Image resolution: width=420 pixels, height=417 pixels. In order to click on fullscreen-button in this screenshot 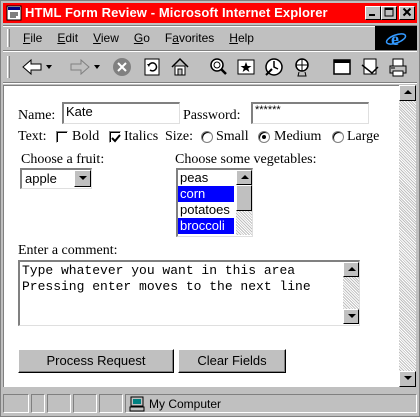, I will do `click(342, 67)`.